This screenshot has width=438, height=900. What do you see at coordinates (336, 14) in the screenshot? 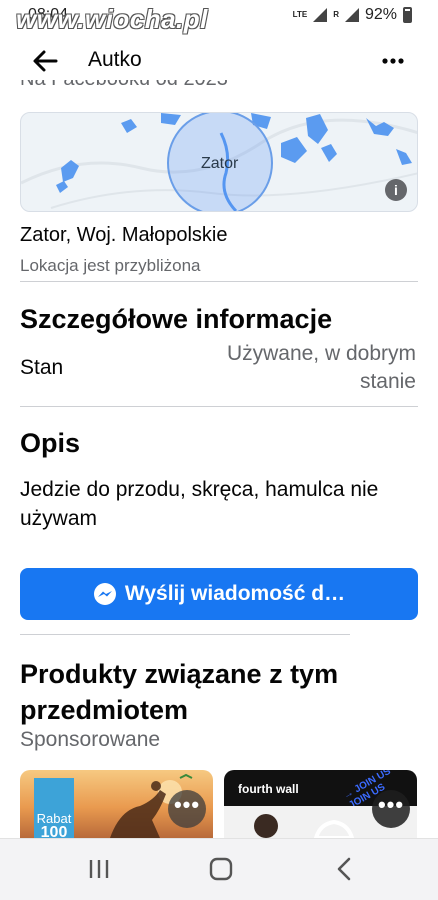
I see `roaming-label: R` at bounding box center [336, 14].